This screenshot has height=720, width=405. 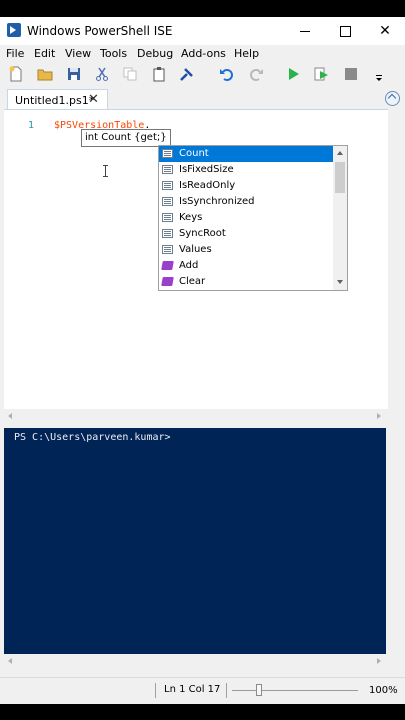 What do you see at coordinates (340, 153) in the screenshot?
I see `scroll-up-icon` at bounding box center [340, 153].